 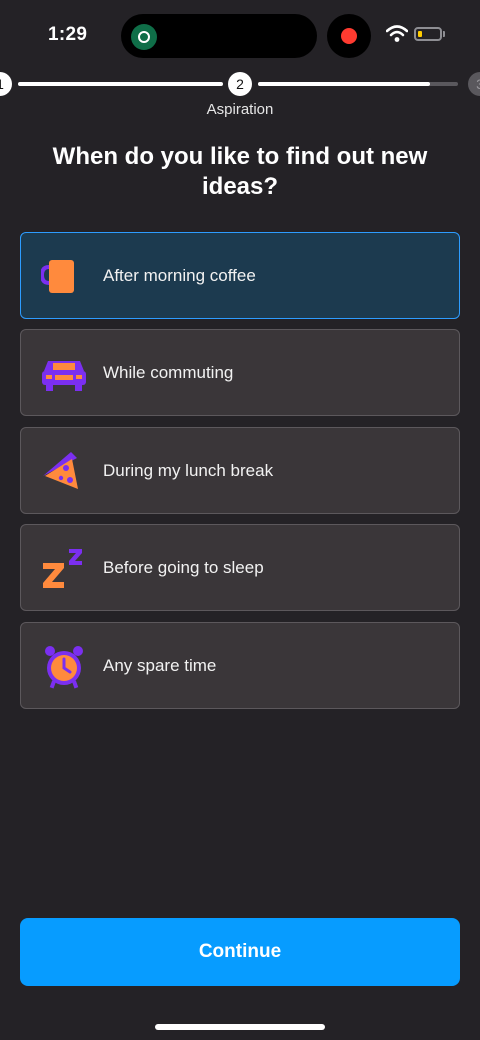 I want to click on dynamic-island, so click(x=219, y=36).